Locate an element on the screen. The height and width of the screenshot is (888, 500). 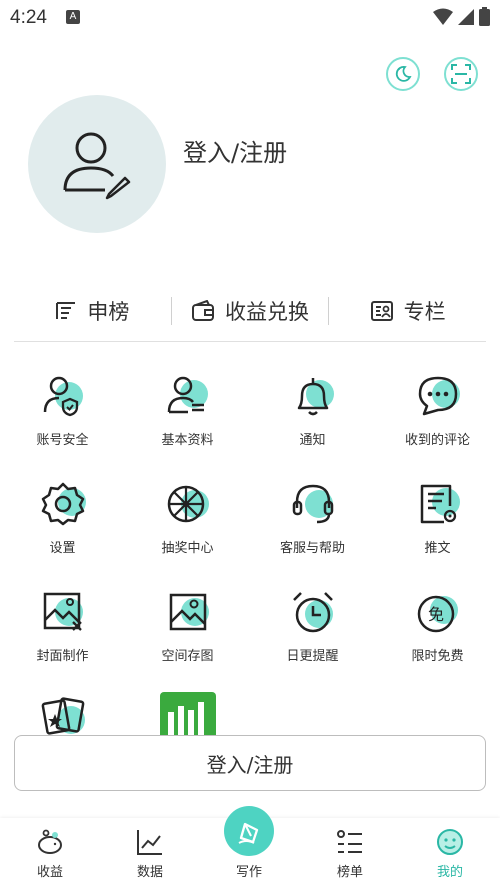
comments-item: 收到的评论 is located at coordinates (437, 410).